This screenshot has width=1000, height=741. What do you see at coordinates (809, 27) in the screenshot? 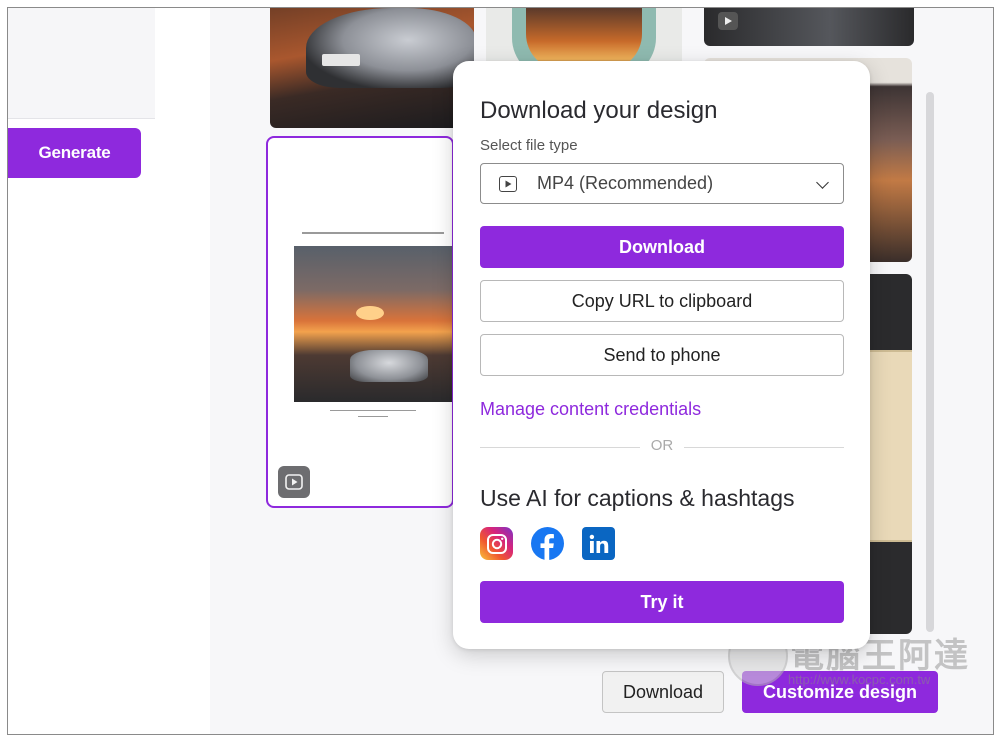
I see `design-thumbnail-video` at bounding box center [809, 27].